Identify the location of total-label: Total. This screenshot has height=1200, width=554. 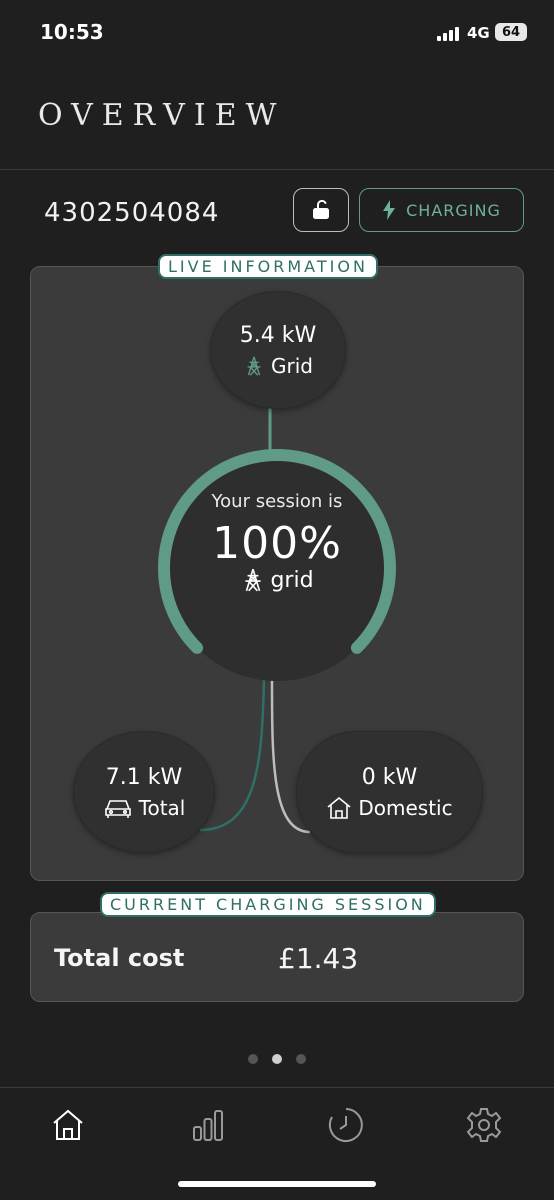
(162, 807).